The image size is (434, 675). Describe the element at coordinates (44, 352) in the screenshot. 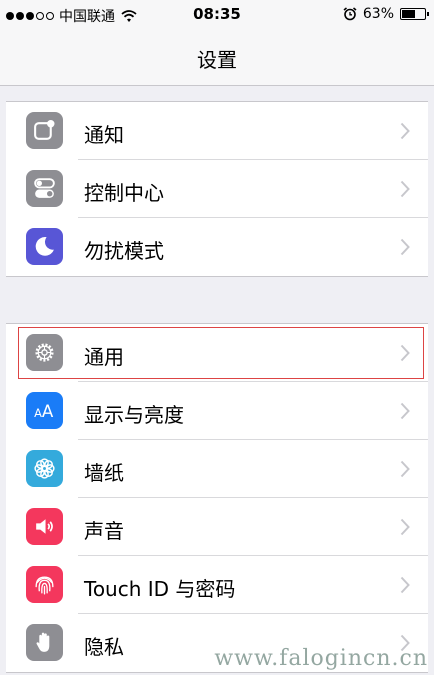

I see `gear-icon` at that location.